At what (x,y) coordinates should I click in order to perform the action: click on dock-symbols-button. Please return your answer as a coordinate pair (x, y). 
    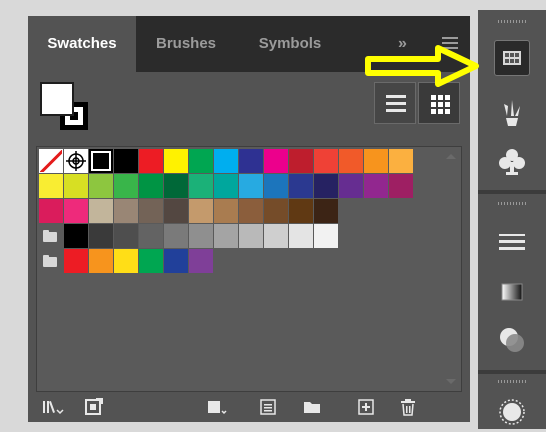
    Looking at the image, I should click on (512, 162).